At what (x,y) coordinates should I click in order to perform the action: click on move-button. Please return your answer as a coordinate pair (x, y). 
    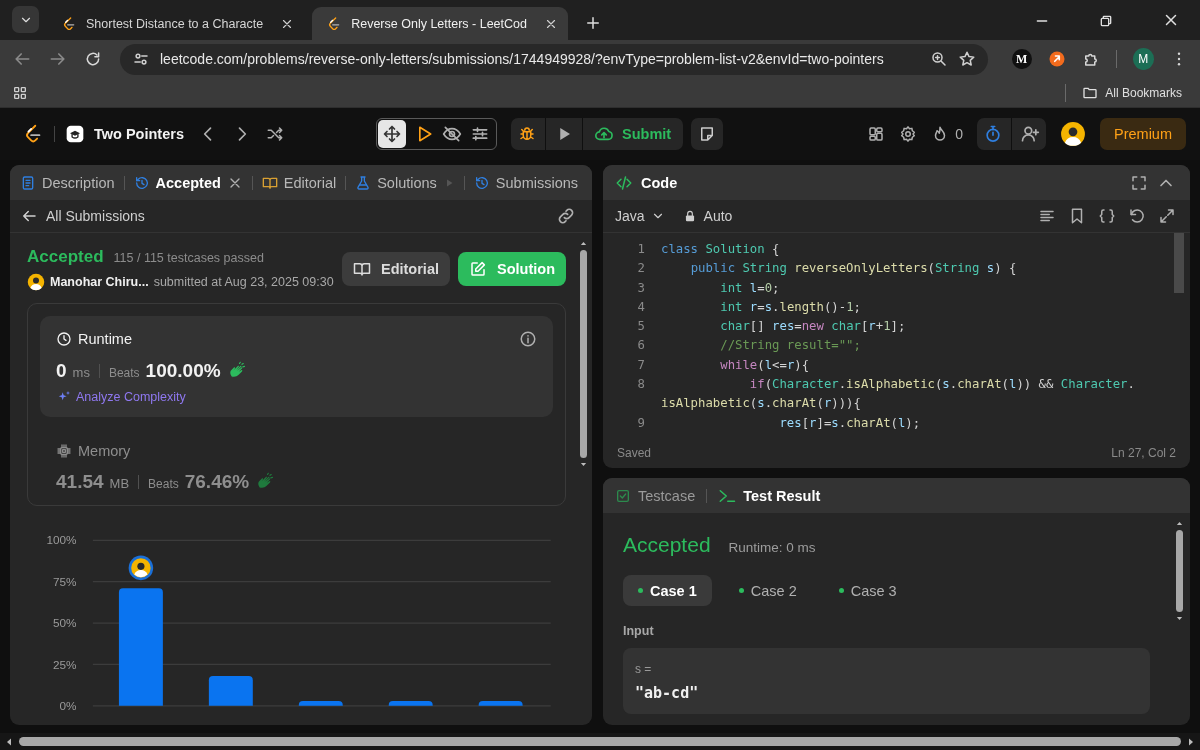
    Looking at the image, I should click on (392, 134).